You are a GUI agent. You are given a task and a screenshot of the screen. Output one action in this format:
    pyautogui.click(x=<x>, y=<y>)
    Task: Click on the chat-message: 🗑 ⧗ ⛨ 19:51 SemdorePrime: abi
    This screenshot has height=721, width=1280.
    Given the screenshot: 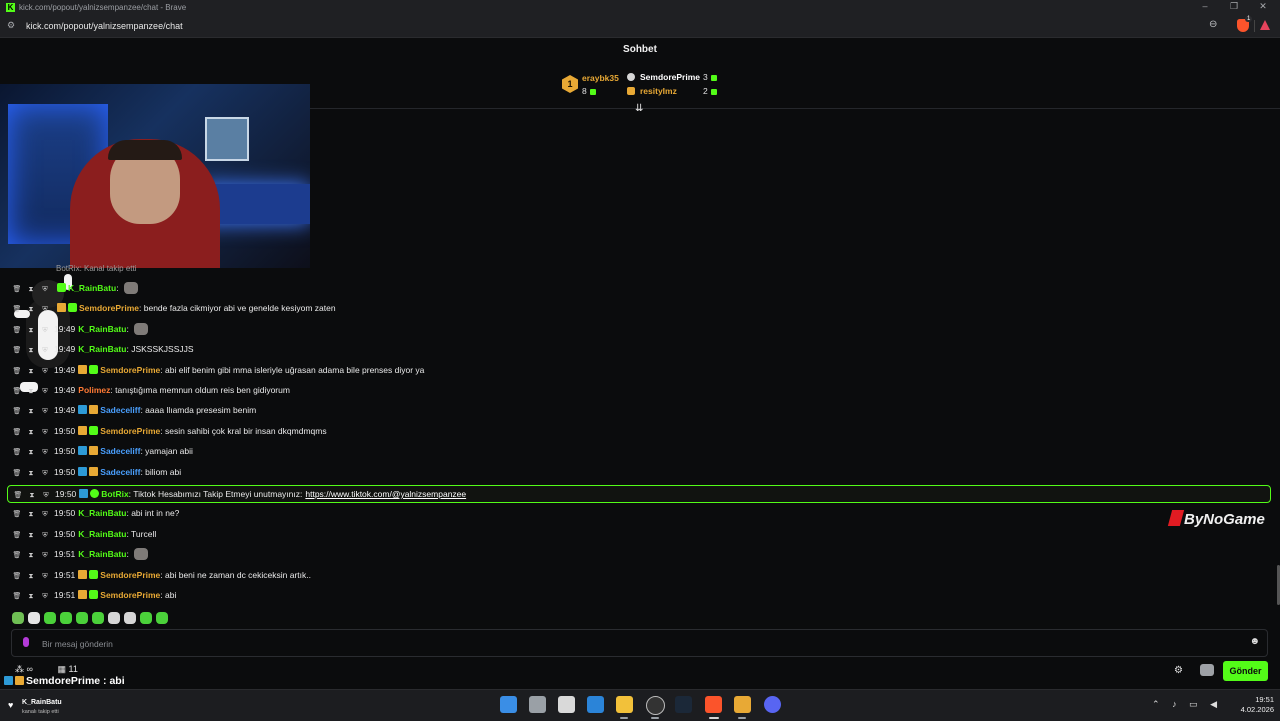 What is the action you would take?
    pyautogui.click(x=94, y=595)
    